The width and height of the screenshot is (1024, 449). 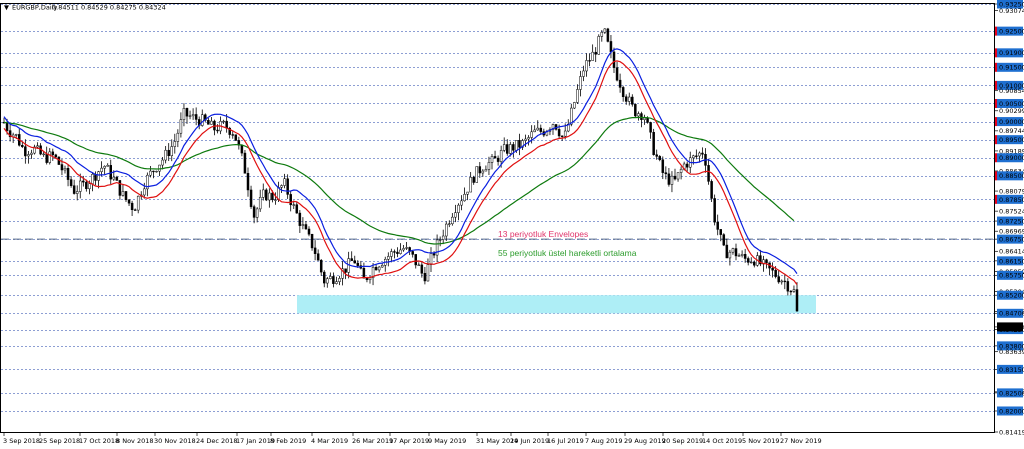 What do you see at coordinates (1011, 370) in the screenshot?
I see `price-axis-label: 0.83150` at bounding box center [1011, 370].